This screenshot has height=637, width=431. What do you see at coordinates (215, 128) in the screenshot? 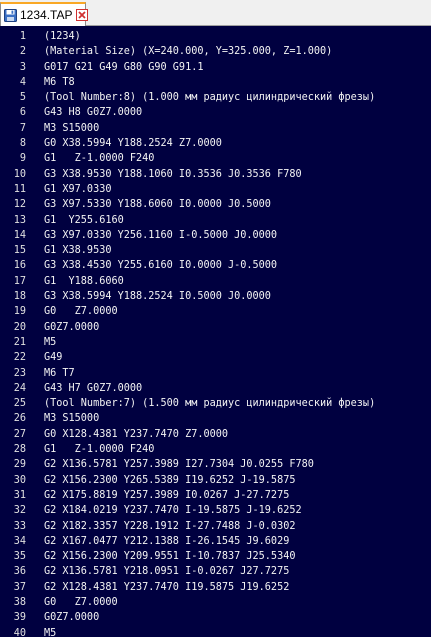
I see `code-line: 7 M3 S15000` at bounding box center [215, 128].